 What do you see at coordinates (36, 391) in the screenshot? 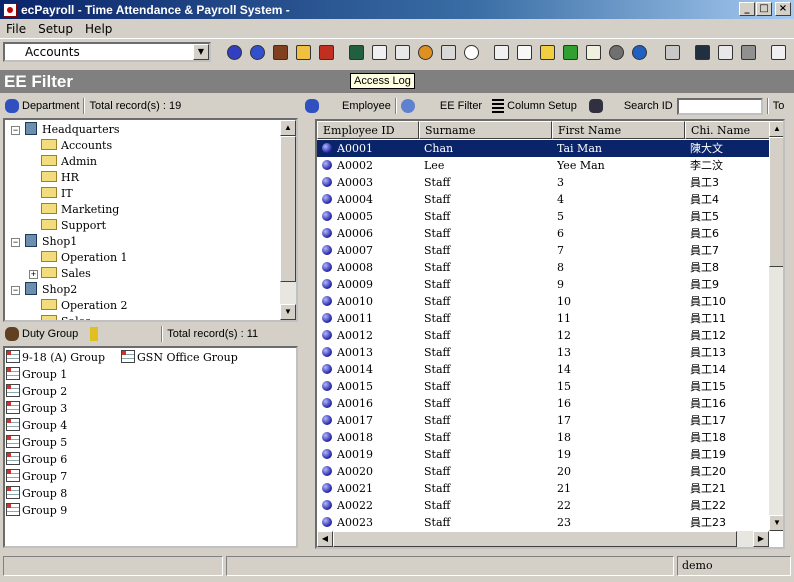
I see `duty-group-item: Group 2` at bounding box center [36, 391].